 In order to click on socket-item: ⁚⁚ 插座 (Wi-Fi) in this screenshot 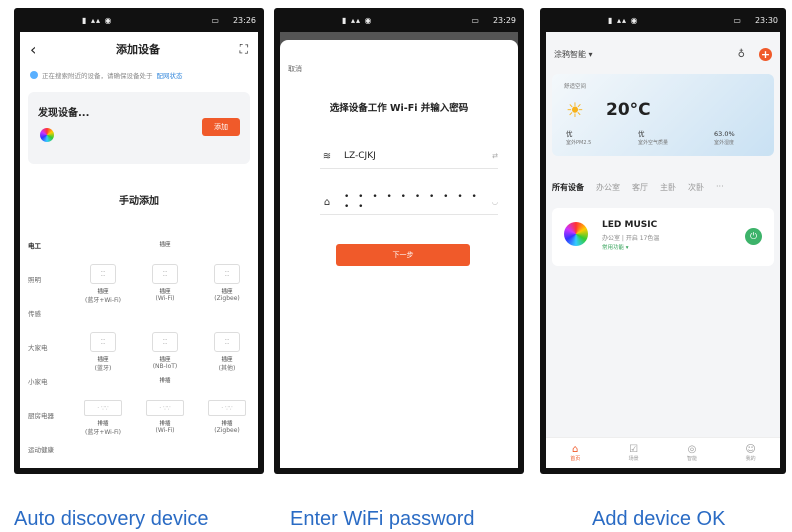, I will do `click(165, 284)`.